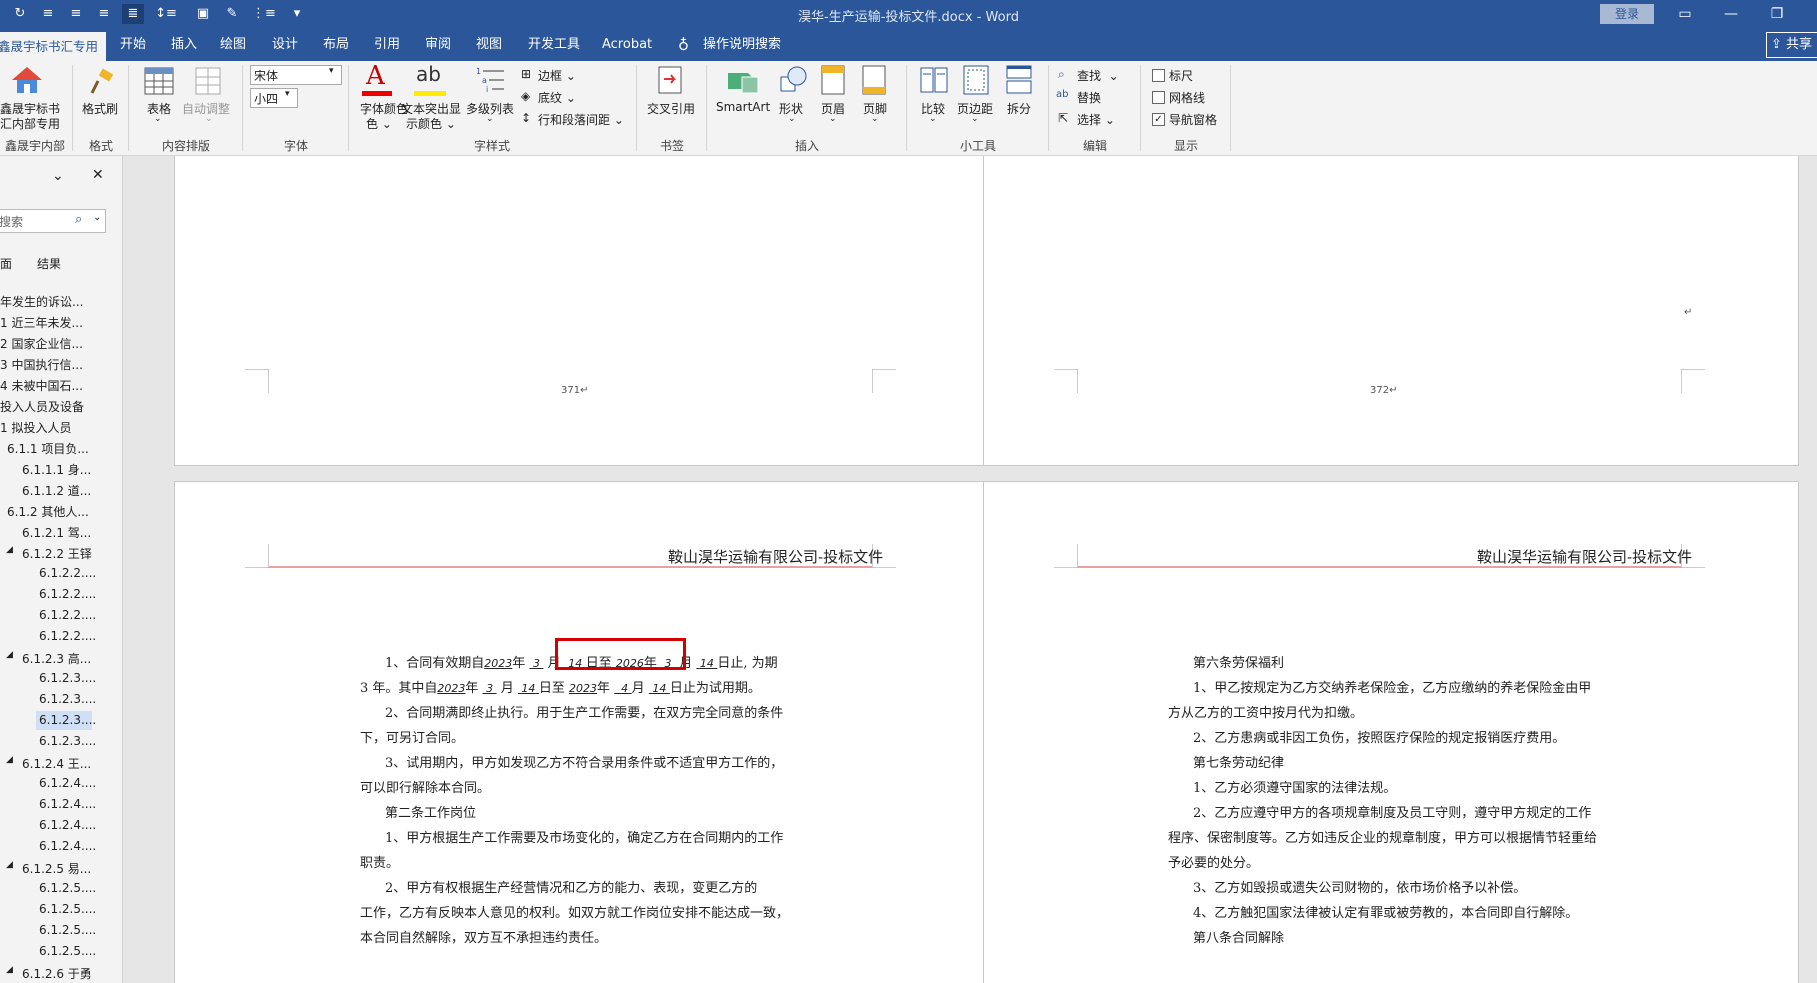  Describe the element at coordinates (1181, 75) in the screenshot. I see `ruler-label: 标尺` at that location.